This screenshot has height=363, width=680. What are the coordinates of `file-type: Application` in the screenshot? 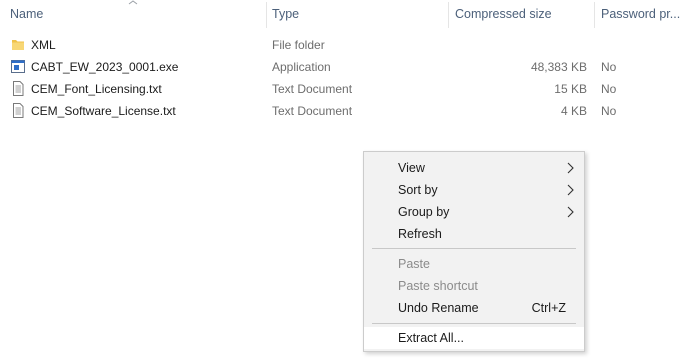 It's located at (301, 67).